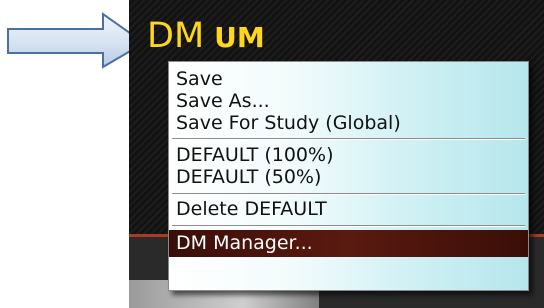 The width and height of the screenshot is (544, 308). Describe the element at coordinates (350, 79) in the screenshot. I see `menu-item-save: Save` at that location.